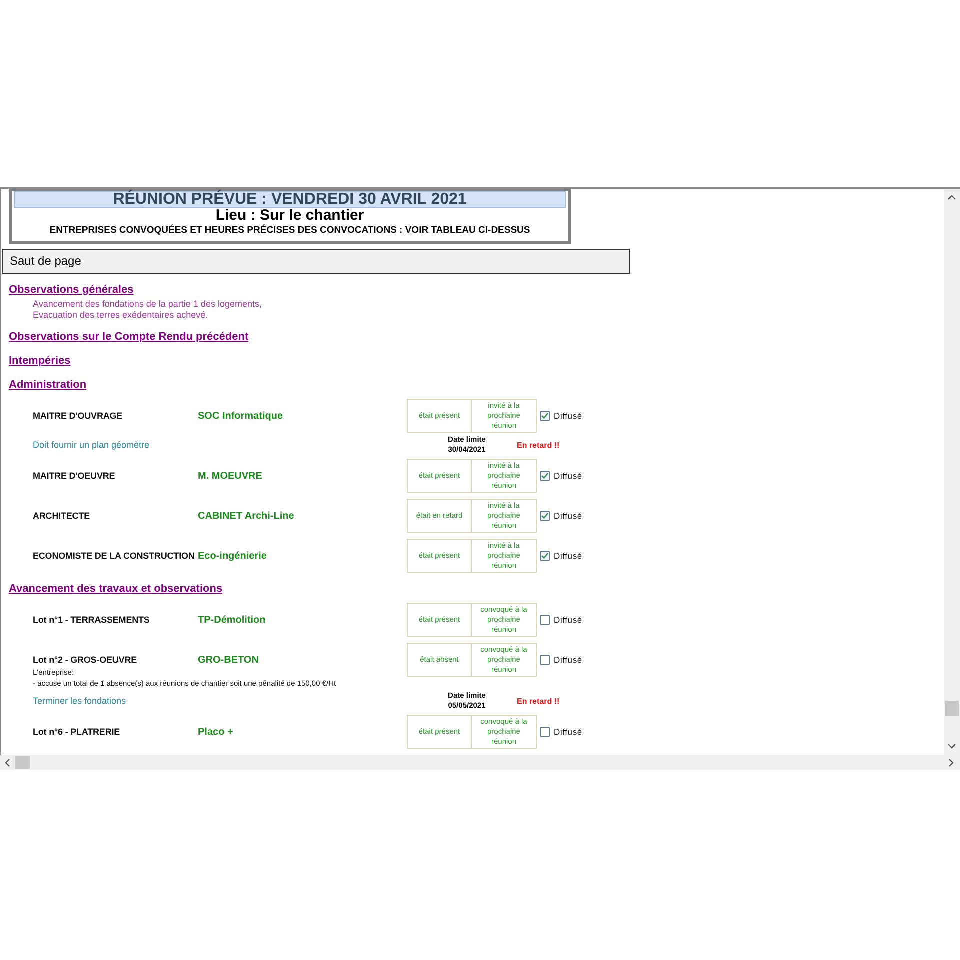 The width and height of the screenshot is (960, 960). What do you see at coordinates (233, 556) in the screenshot?
I see `company-name: Eco-ingénierie` at bounding box center [233, 556].